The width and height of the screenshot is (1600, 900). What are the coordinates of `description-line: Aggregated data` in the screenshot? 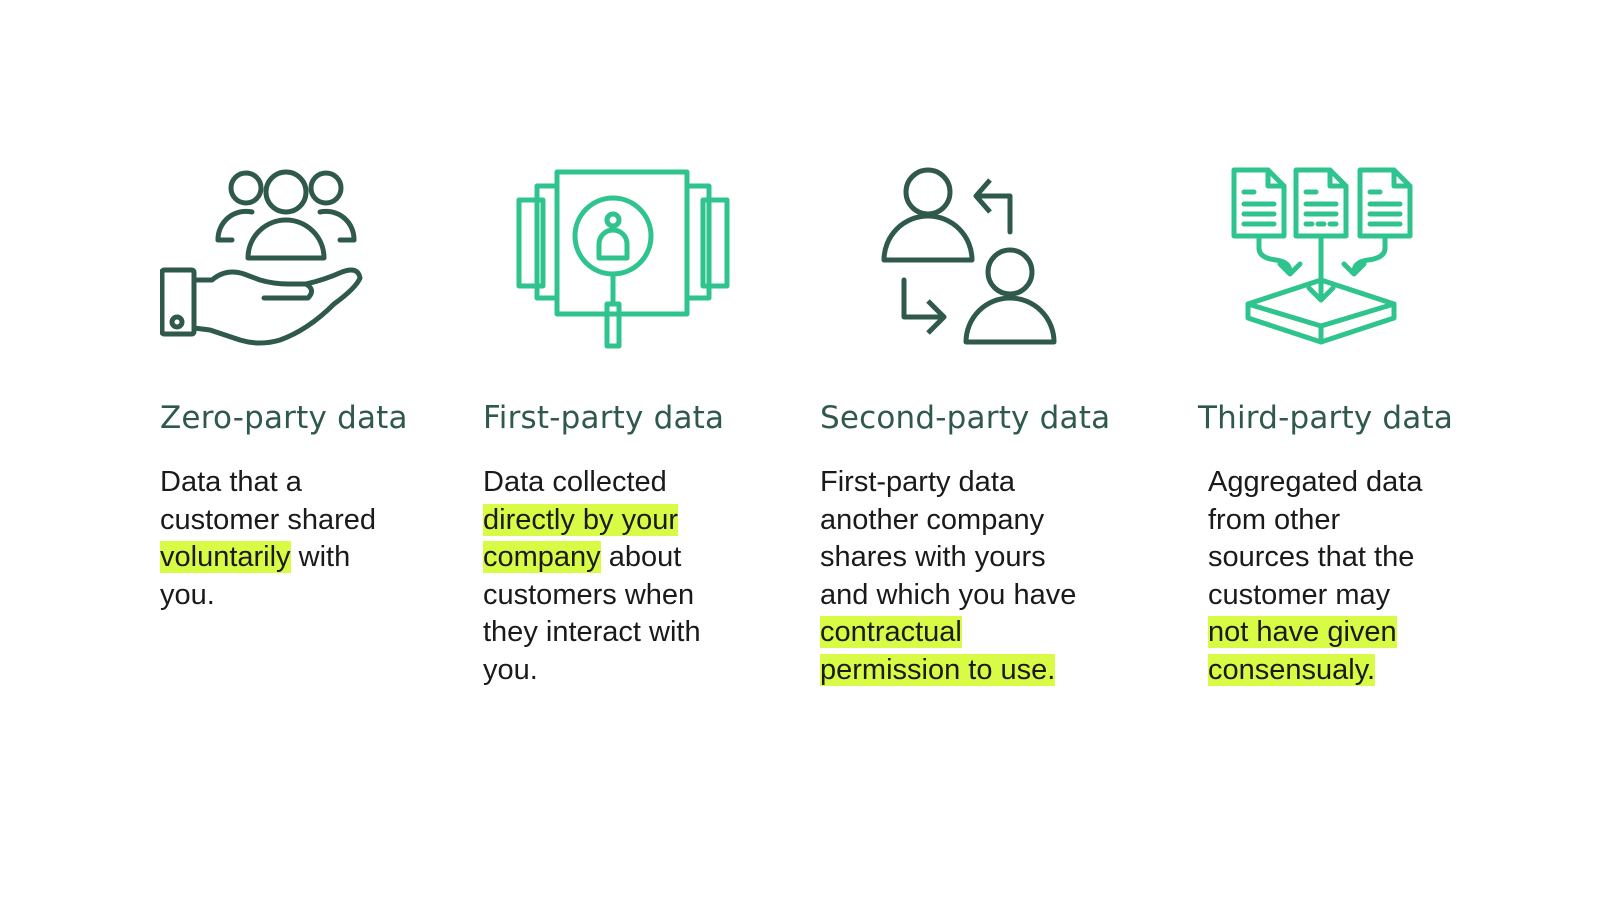 It's located at (1368, 483).